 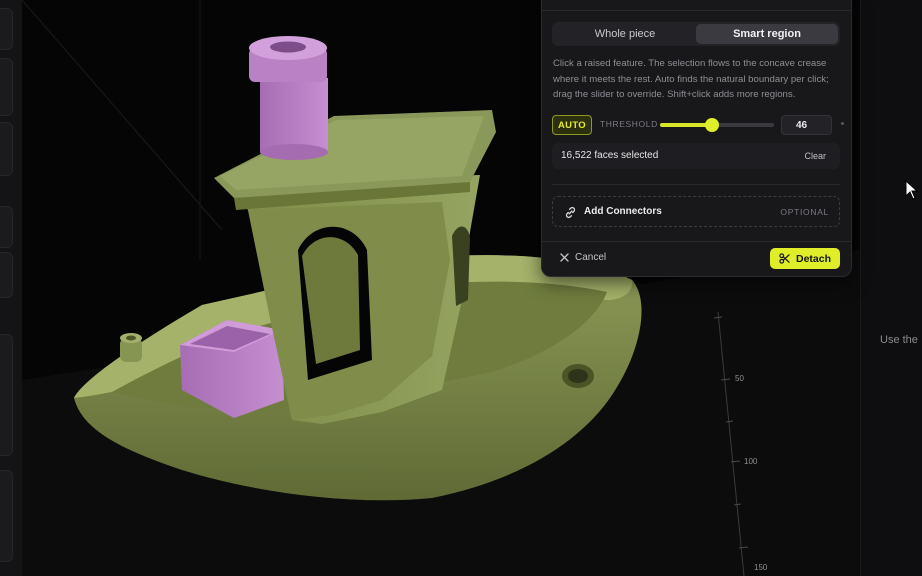 I want to click on faces-selected-count: 16,522 faces selected, so click(x=610, y=155).